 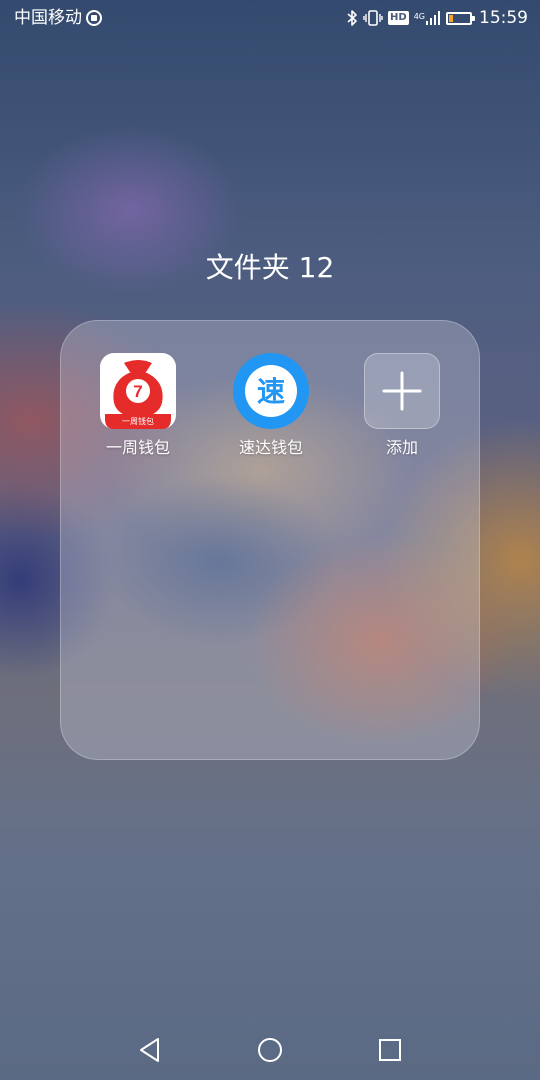 I want to click on add-app-tile: 添加, so click(x=402, y=406).